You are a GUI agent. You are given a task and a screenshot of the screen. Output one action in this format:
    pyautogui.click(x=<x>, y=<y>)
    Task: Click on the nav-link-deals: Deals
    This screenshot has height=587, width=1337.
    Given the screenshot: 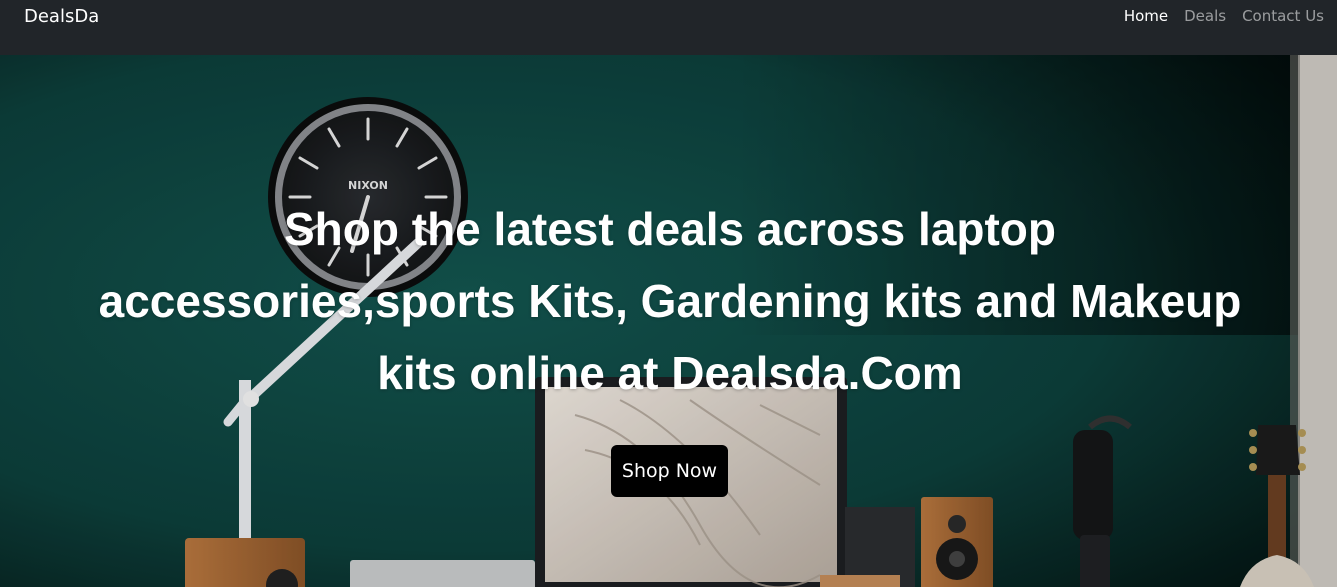 What is the action you would take?
    pyautogui.click(x=1205, y=16)
    